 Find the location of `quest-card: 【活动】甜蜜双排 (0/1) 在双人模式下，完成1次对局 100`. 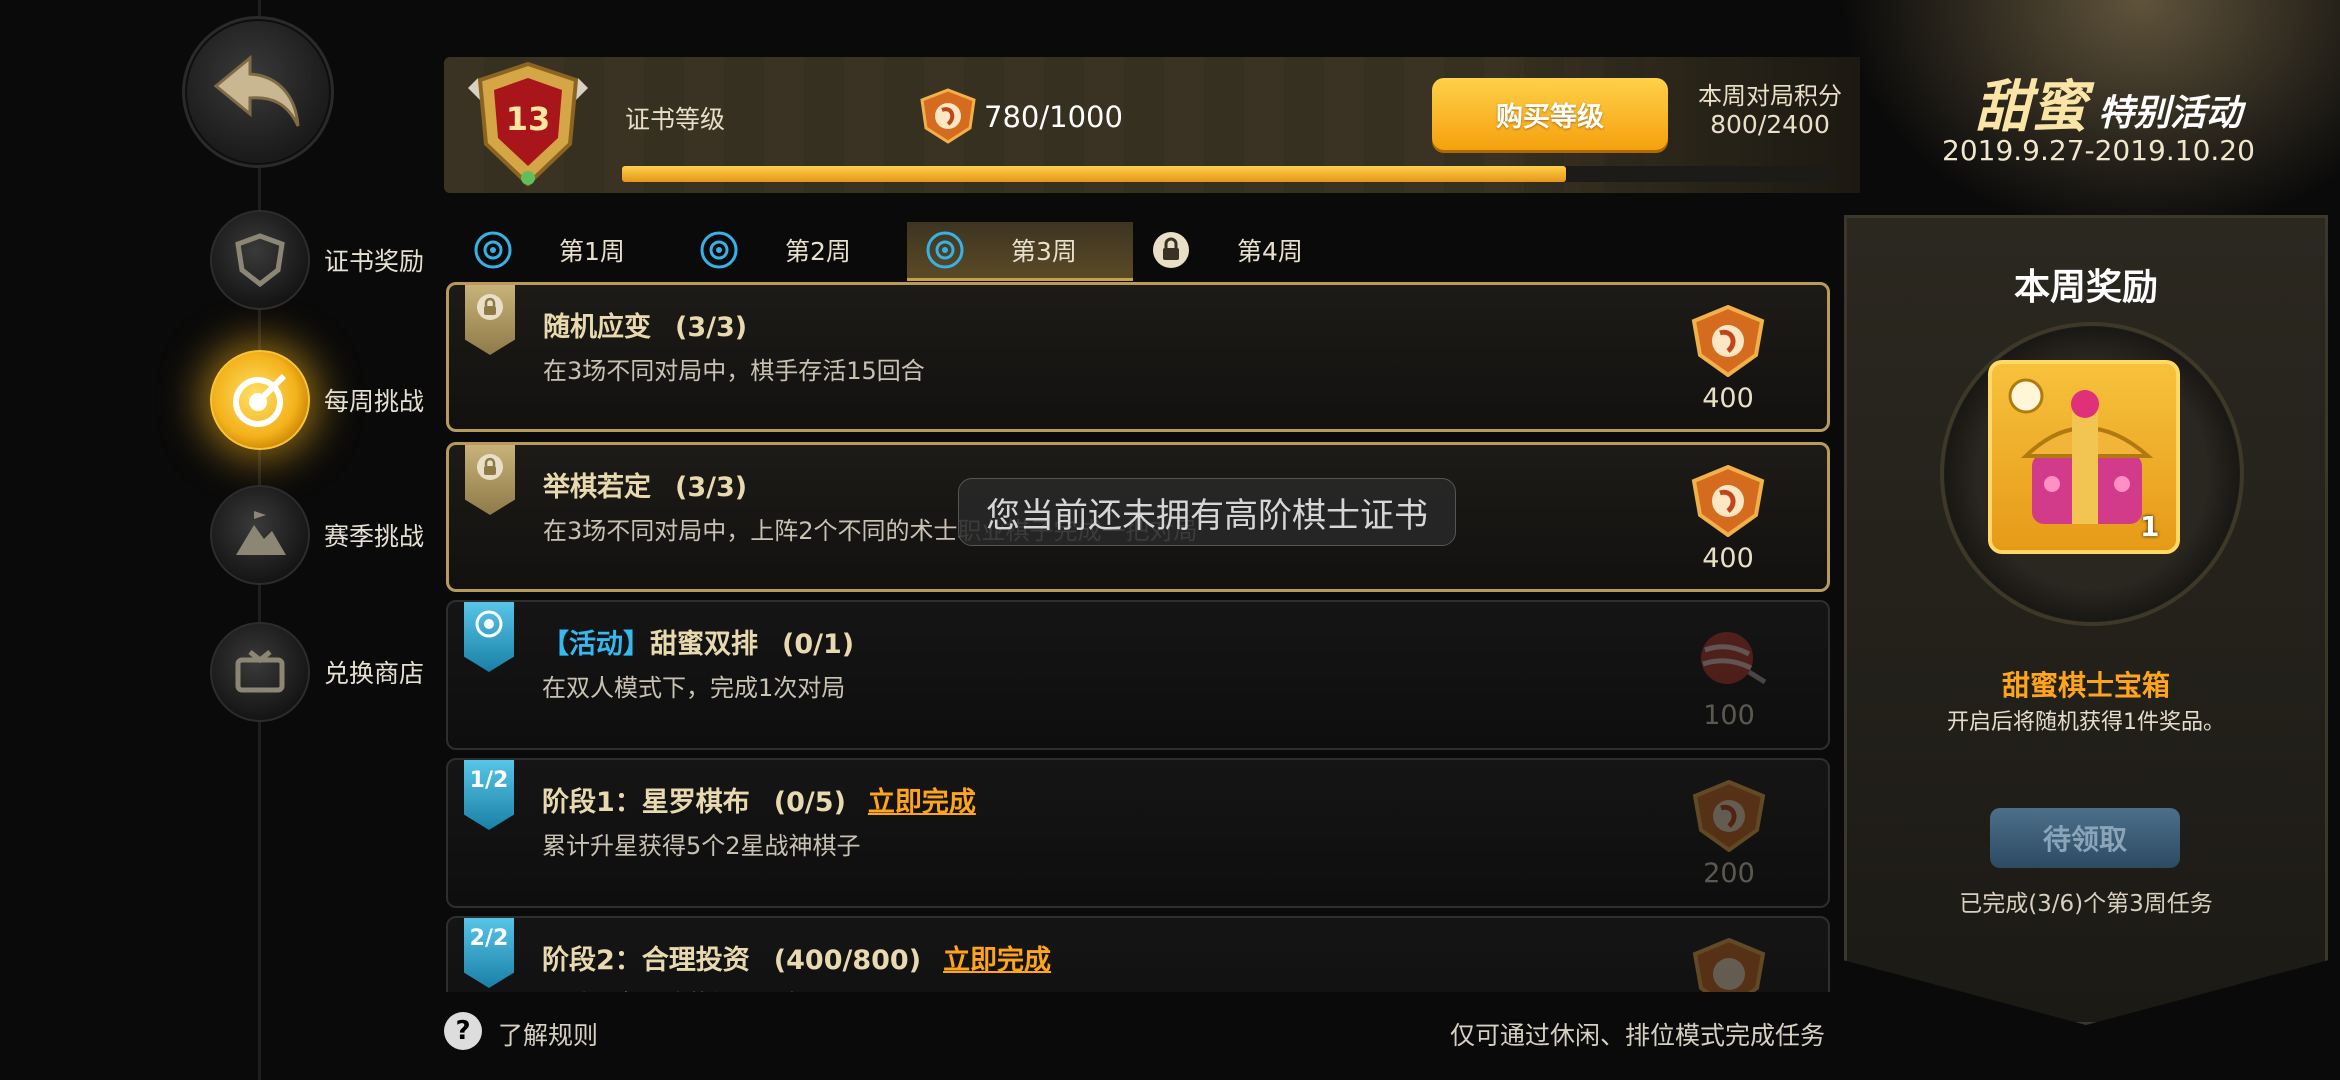

quest-card: 【活动】甜蜜双排 (0/1) 在双人模式下，完成1次对局 100 is located at coordinates (1138, 675).